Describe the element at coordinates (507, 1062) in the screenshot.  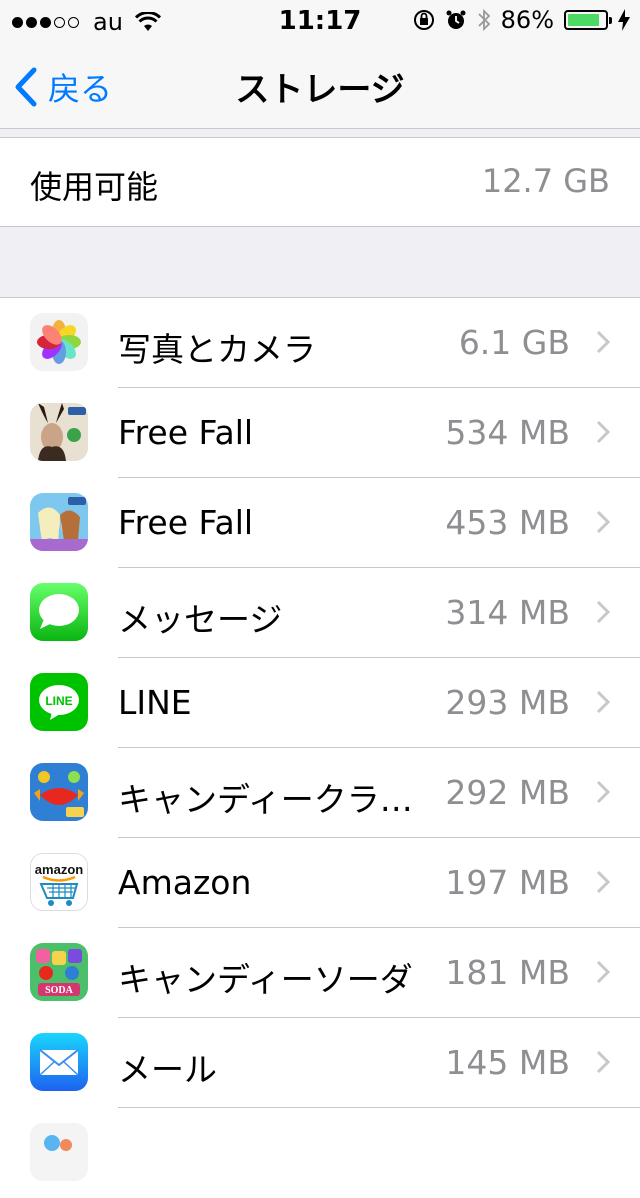
I see `app-size: 145 MB` at that location.